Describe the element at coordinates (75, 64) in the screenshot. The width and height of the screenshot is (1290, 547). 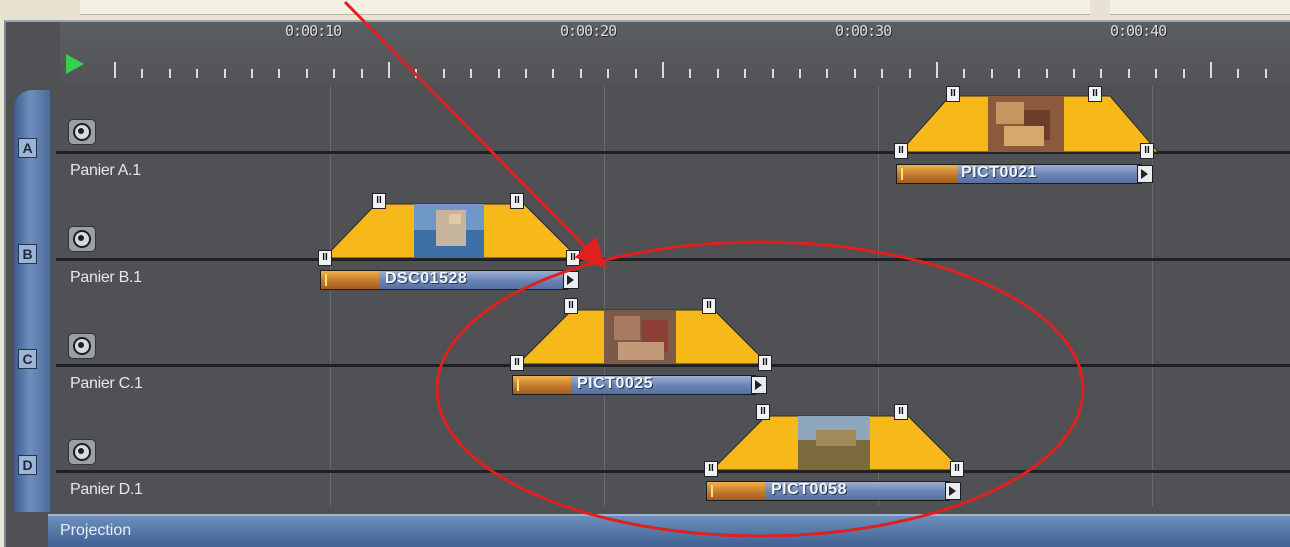
I see `play-icon` at that location.